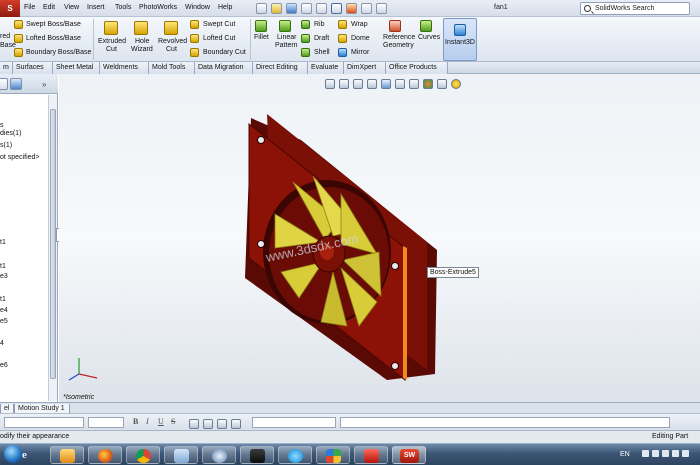 This screenshot has height=465, width=700. What do you see at coordinates (5, 37) in the screenshot?
I see `extruded-boss-label-part1: red` at bounding box center [5, 37].